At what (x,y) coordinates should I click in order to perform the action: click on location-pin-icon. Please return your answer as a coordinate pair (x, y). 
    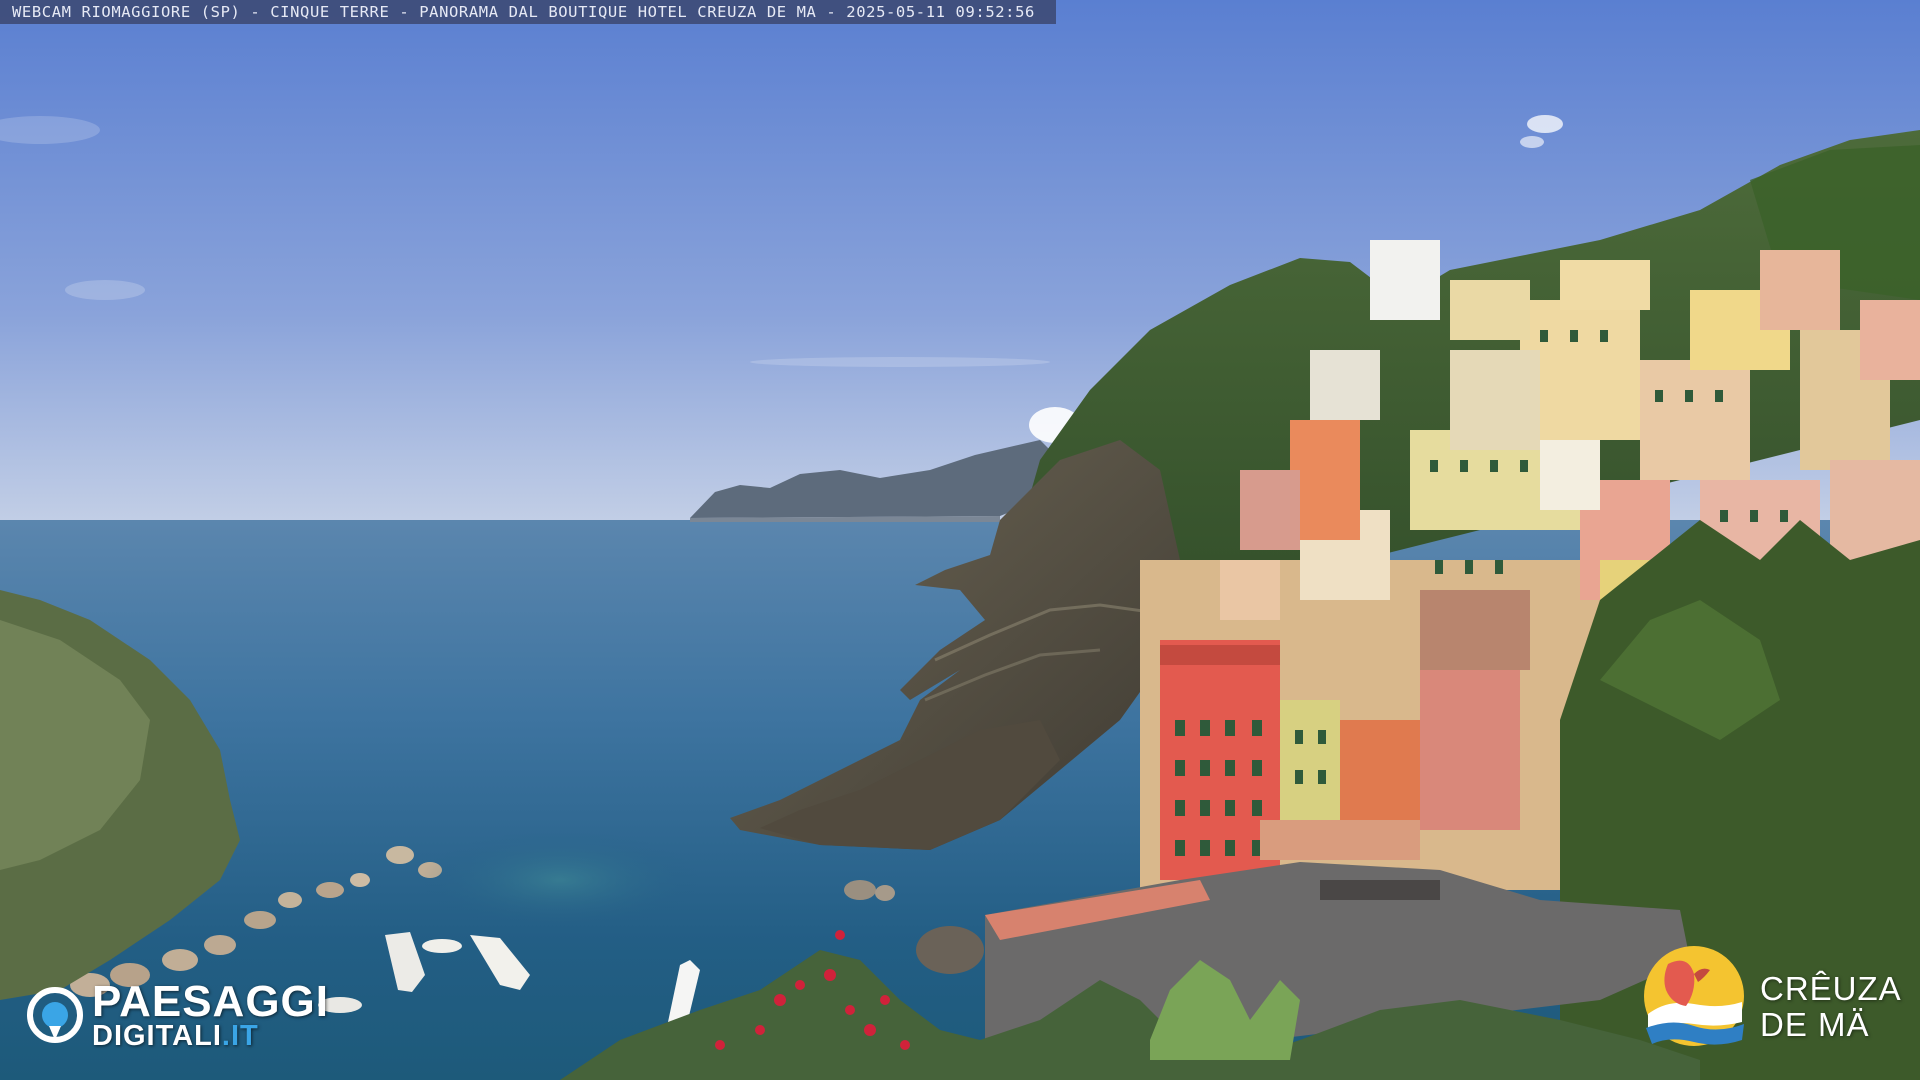
    Looking at the image, I should click on (55, 1015).